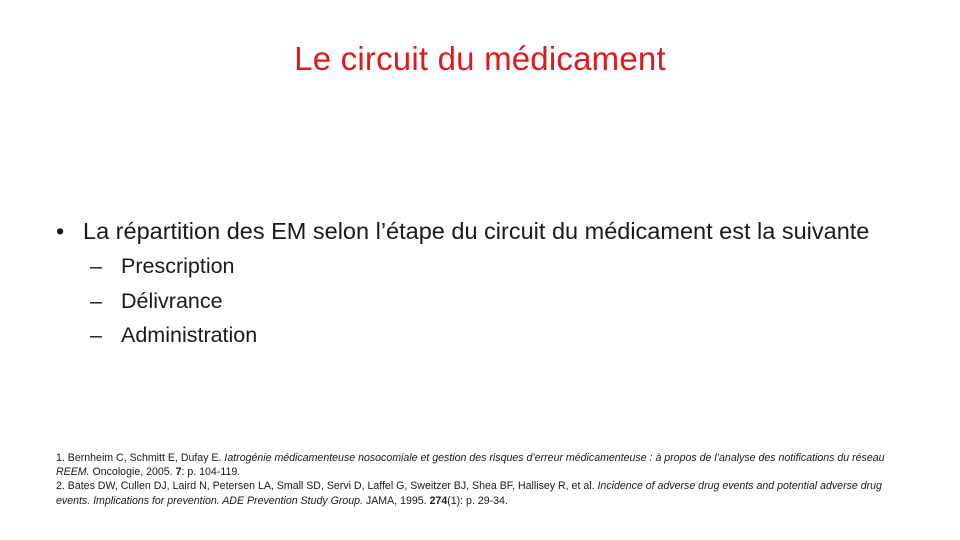 The image size is (960, 540). I want to click on sub-item-prescription: – Prescription, so click(486, 266).